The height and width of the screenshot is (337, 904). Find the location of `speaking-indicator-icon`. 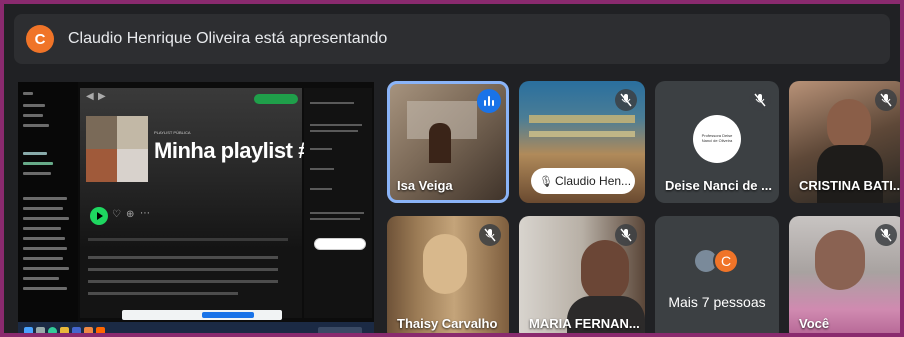

speaking-indicator-icon is located at coordinates (489, 101).